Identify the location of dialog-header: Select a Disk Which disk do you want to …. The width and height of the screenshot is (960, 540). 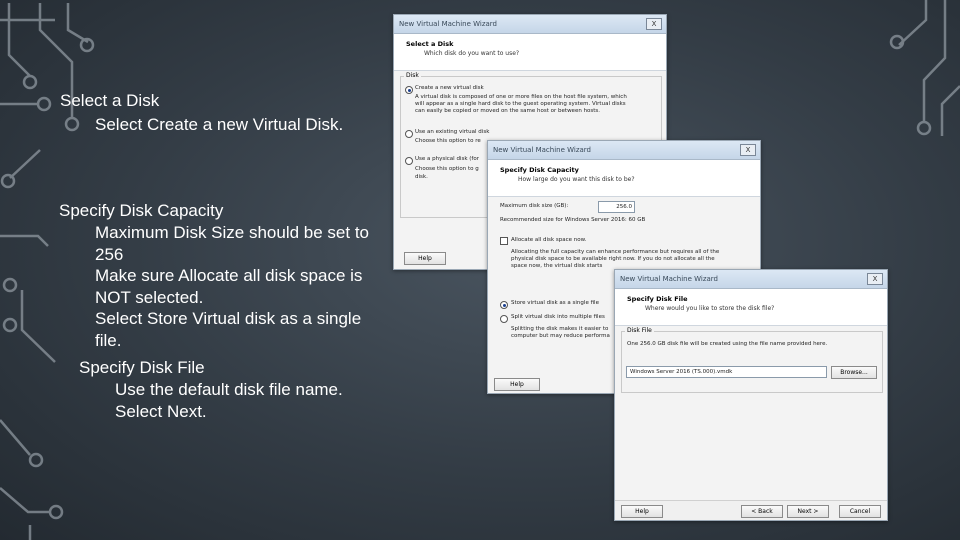
(530, 52).